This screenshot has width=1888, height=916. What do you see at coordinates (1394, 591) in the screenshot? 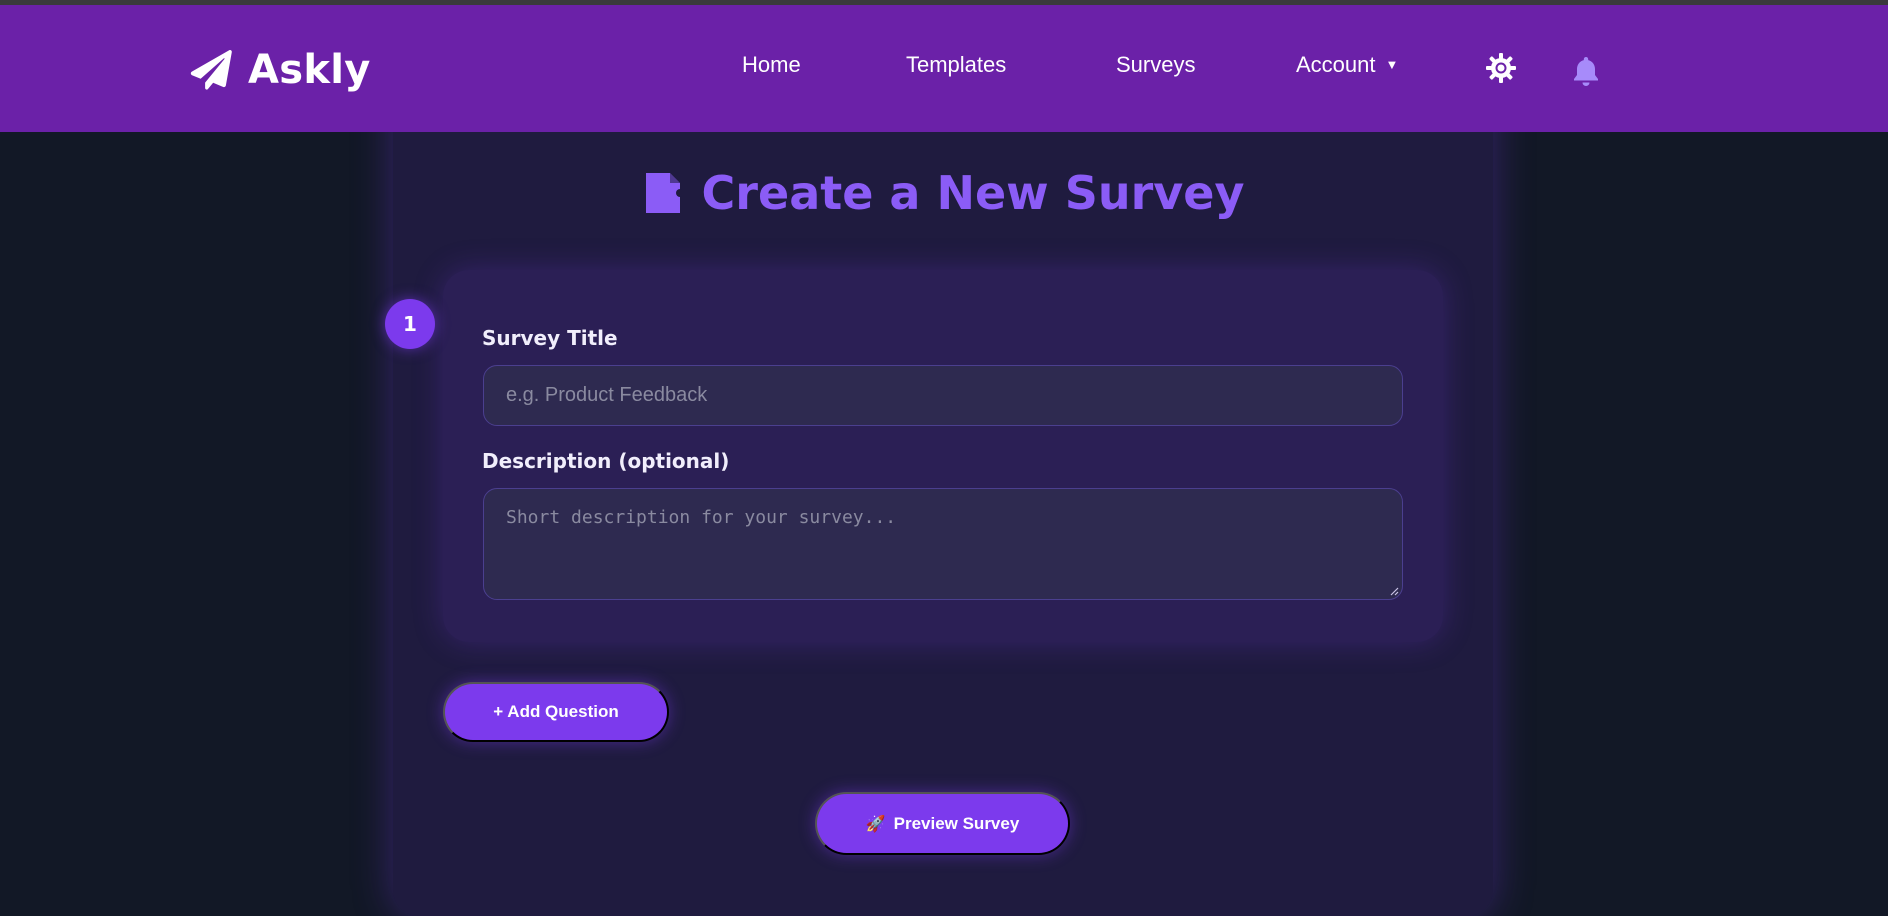
I see `resize-handle-icon` at bounding box center [1394, 591].